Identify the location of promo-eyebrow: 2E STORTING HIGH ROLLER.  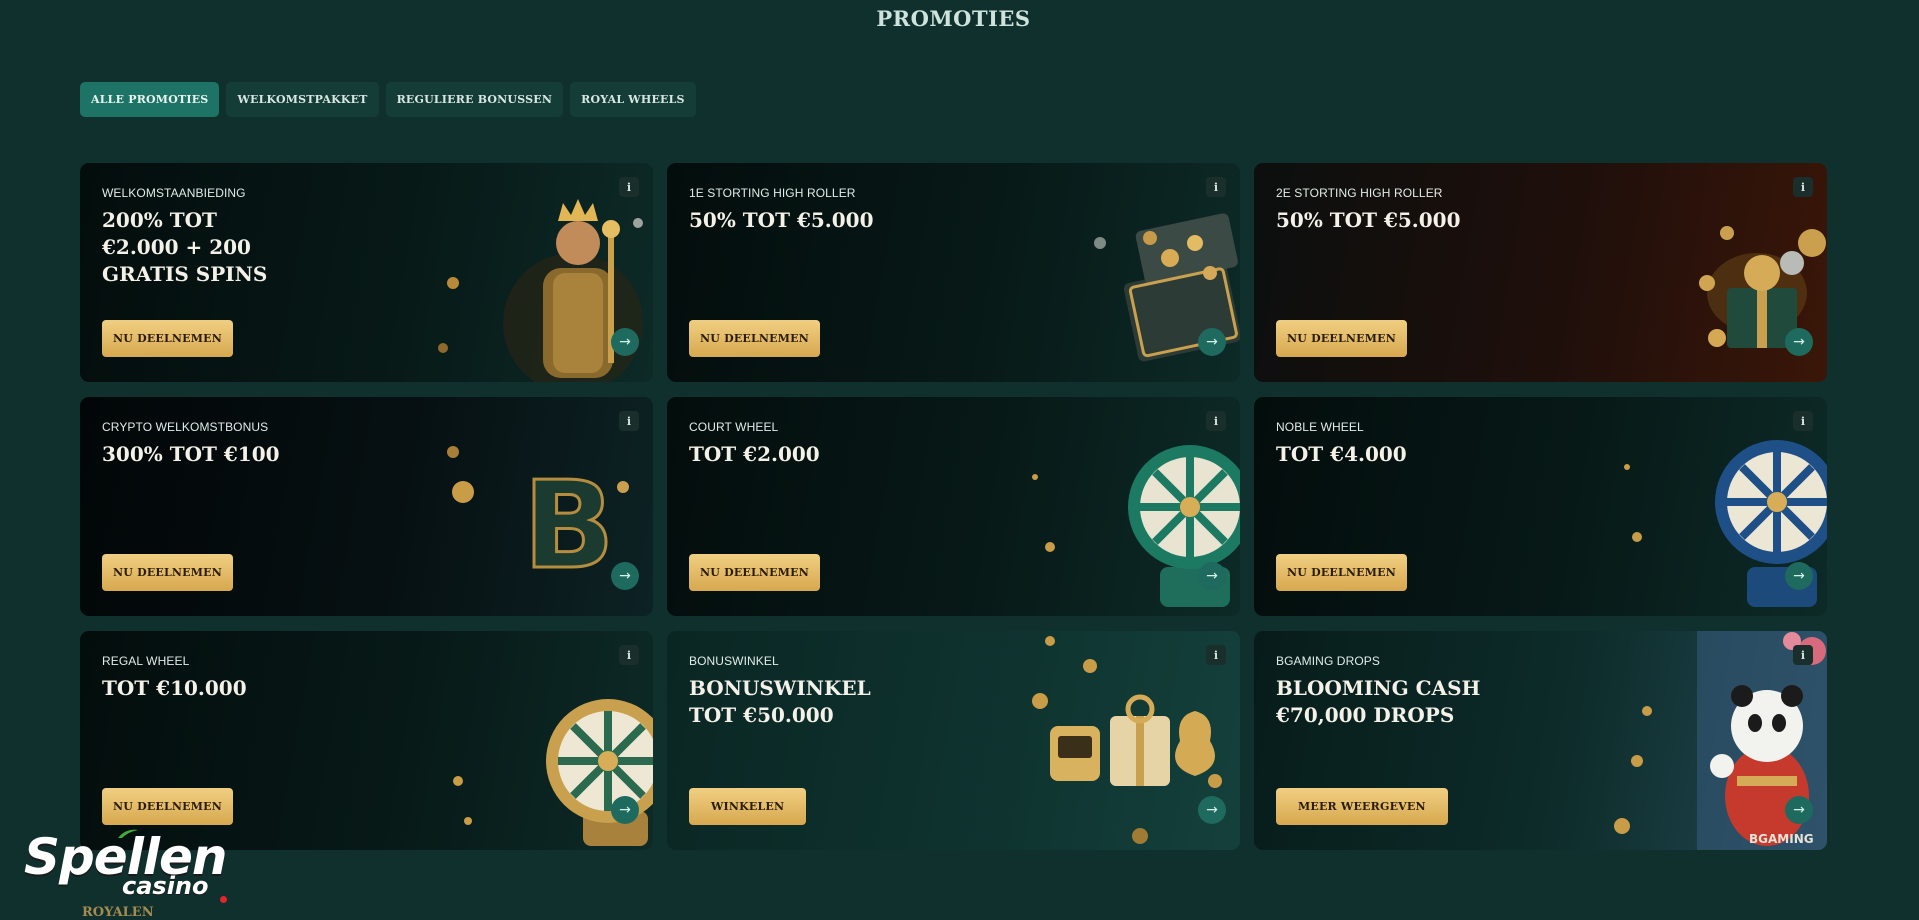
(1359, 193).